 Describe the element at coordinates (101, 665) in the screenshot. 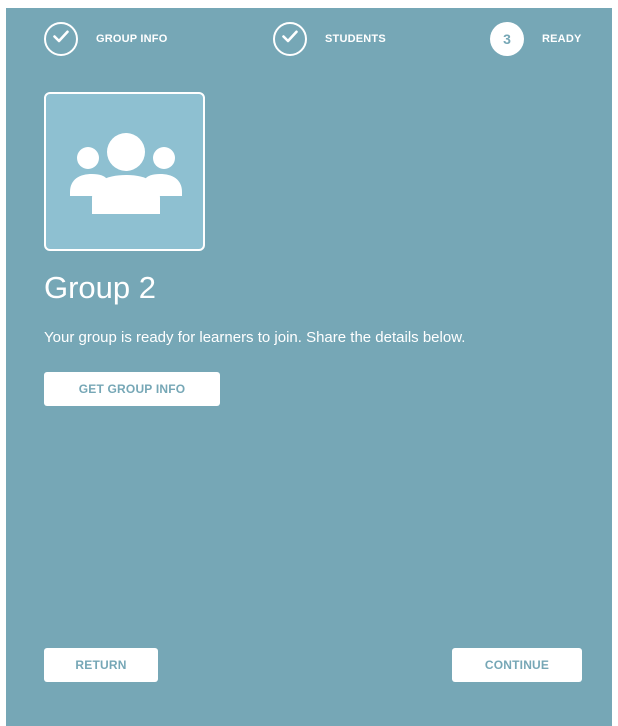

I see `return-button: RETURN` at that location.